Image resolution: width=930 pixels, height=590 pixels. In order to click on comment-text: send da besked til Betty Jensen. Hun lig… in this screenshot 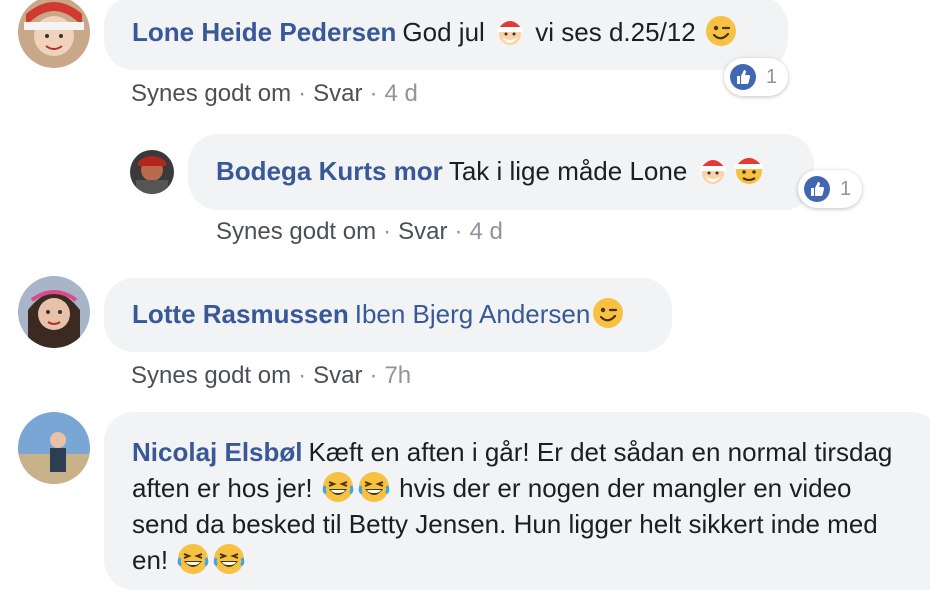, I will do `click(505, 524)`.